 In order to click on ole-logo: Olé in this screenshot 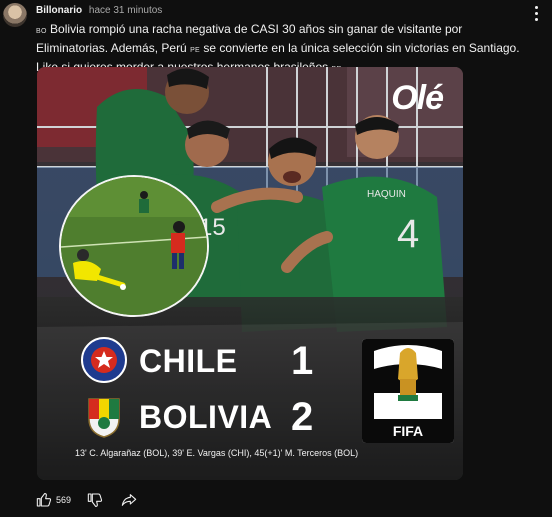, I will do `click(417, 98)`.